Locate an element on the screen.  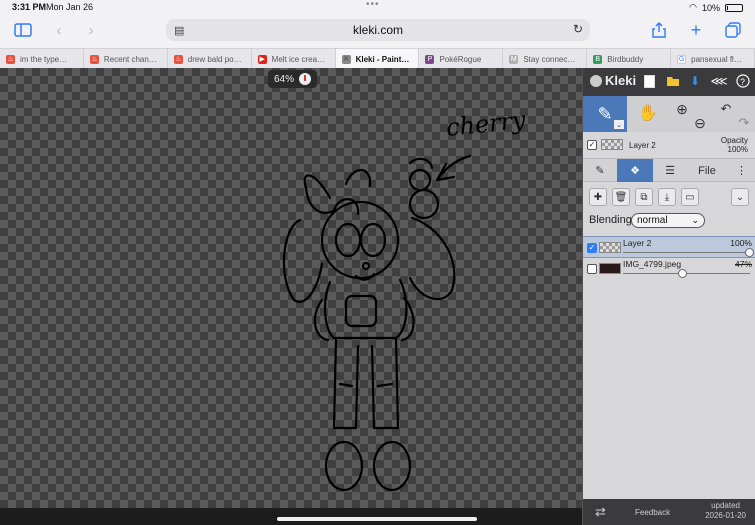
new-tab-plus-icon: + is located at coordinates (696, 30).